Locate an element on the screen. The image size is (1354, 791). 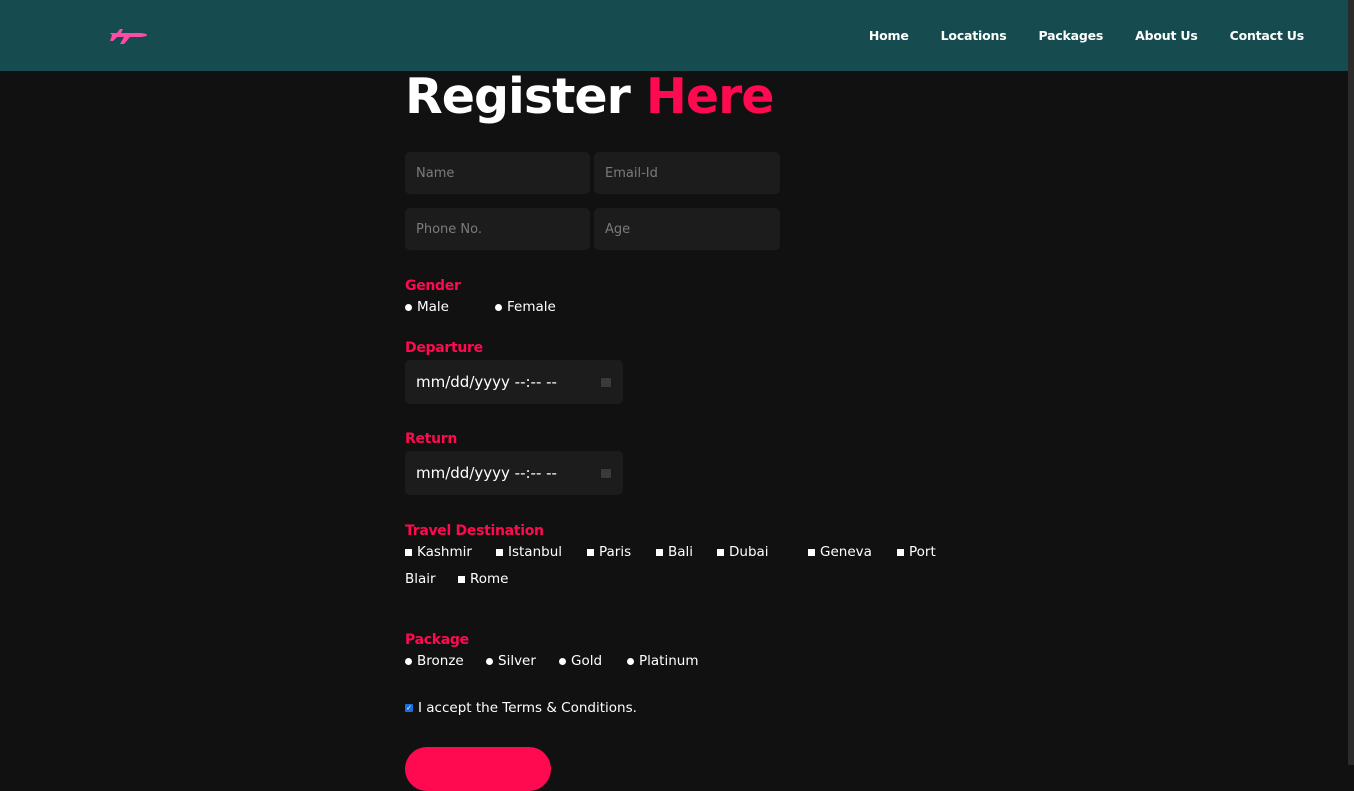
gender-label: Gender is located at coordinates (433, 286).